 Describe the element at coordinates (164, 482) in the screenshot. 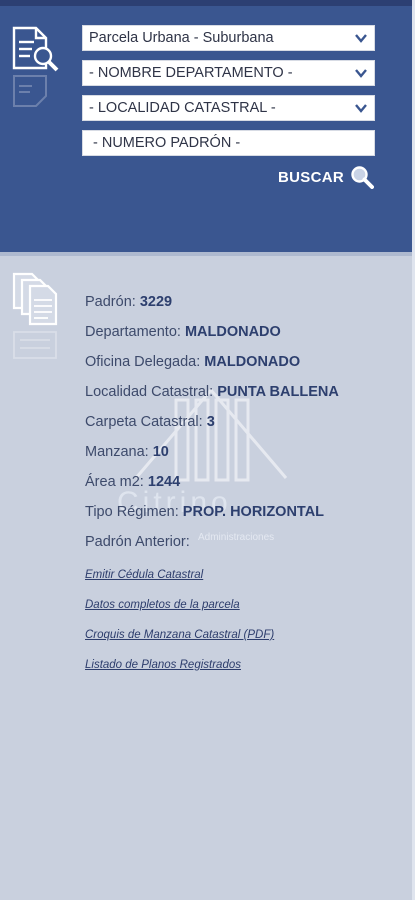

I see `area-value: 1244` at that location.